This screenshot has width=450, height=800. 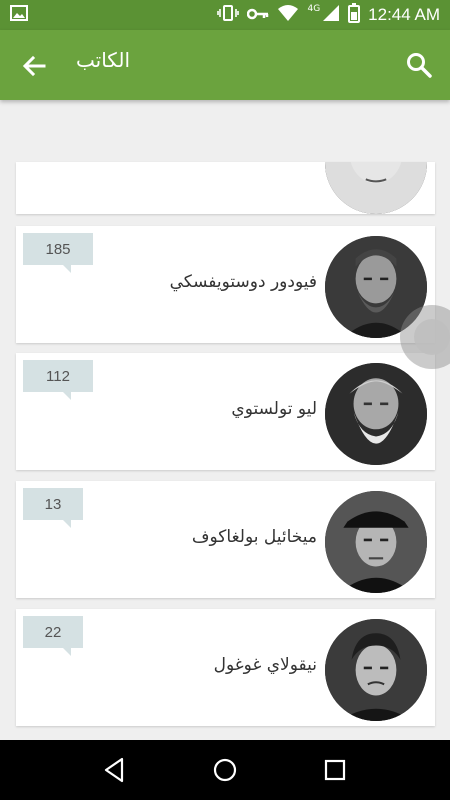 What do you see at coordinates (228, 15) in the screenshot?
I see `vibrate-icon` at bounding box center [228, 15].